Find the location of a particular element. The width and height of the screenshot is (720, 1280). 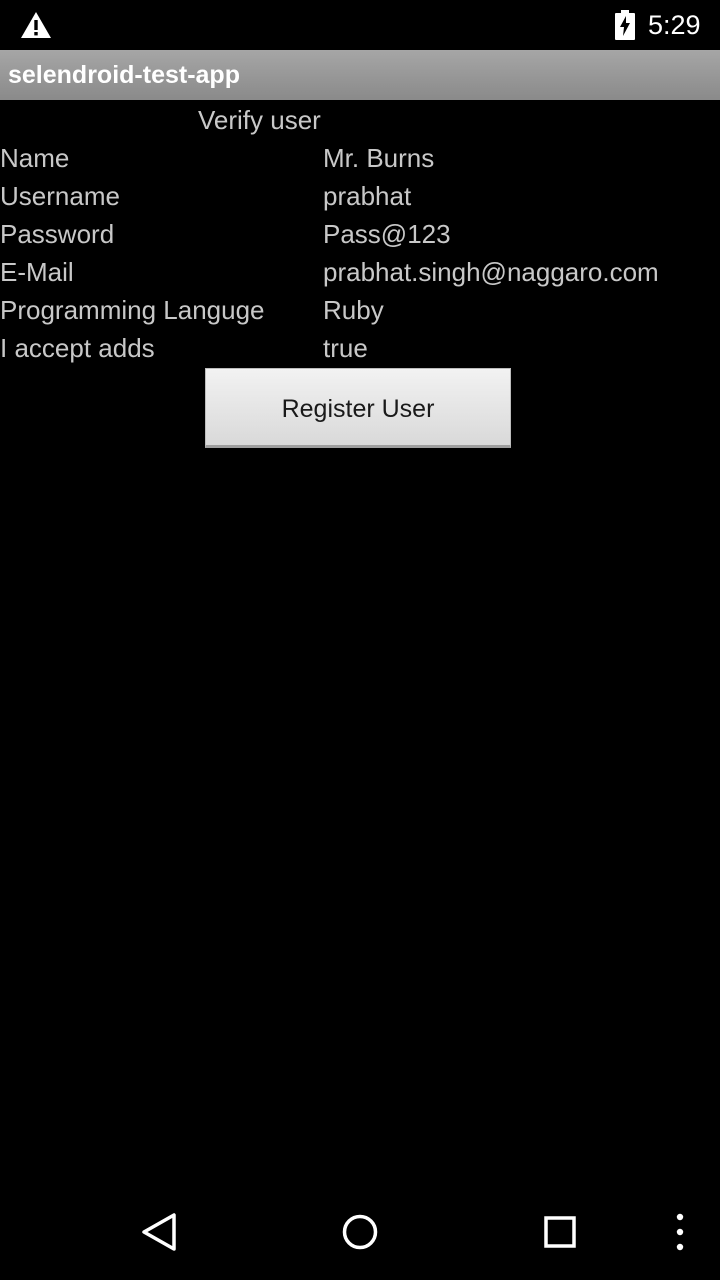

status-bar: 5:29 is located at coordinates (360, 25).